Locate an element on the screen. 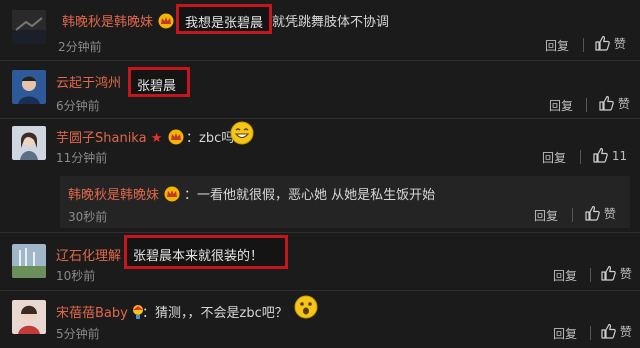 This screenshot has width=640, height=348. highlighted-text: 我想是张碧晨 is located at coordinates (224, 23).